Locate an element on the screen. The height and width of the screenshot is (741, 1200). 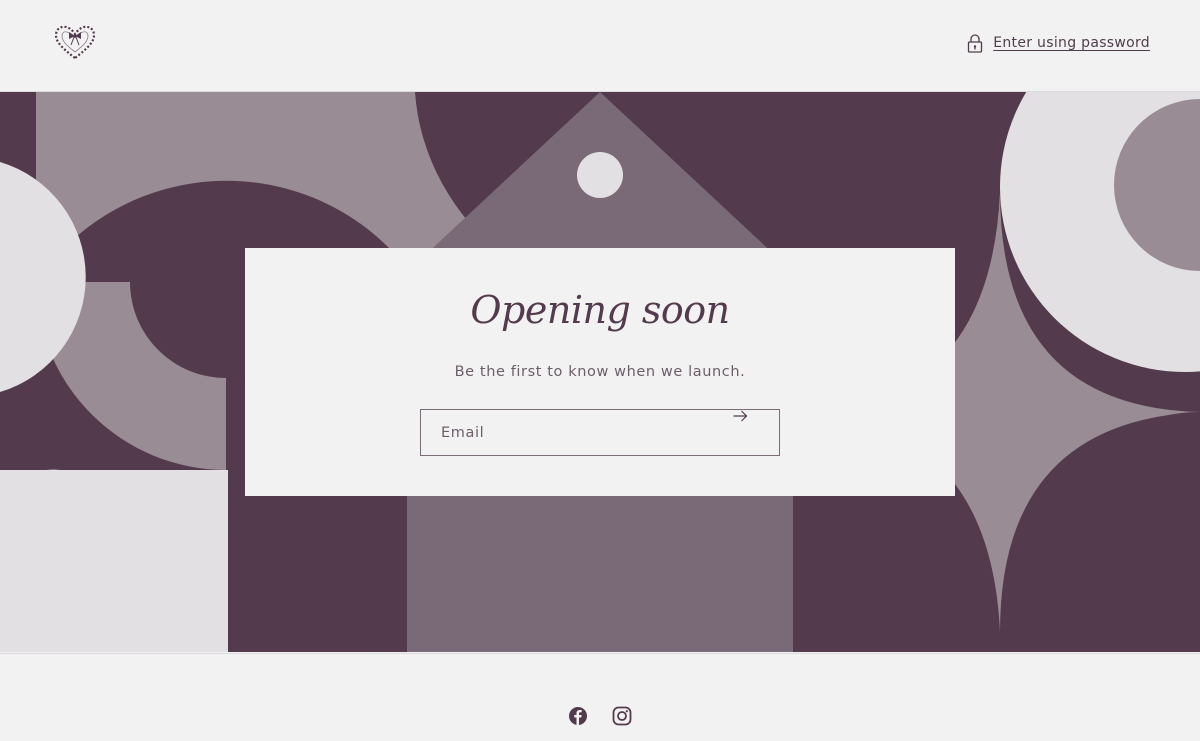
site-header: Enter using password is located at coordinates (600, 46).